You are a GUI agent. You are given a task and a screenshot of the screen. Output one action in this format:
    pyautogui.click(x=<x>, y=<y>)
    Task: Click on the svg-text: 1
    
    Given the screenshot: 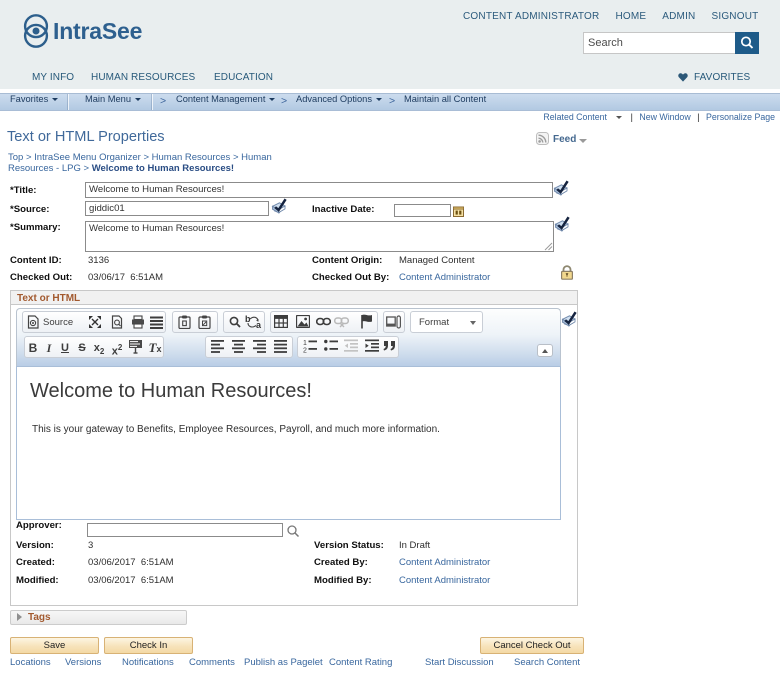 What is the action you would take?
    pyautogui.click(x=305, y=343)
    